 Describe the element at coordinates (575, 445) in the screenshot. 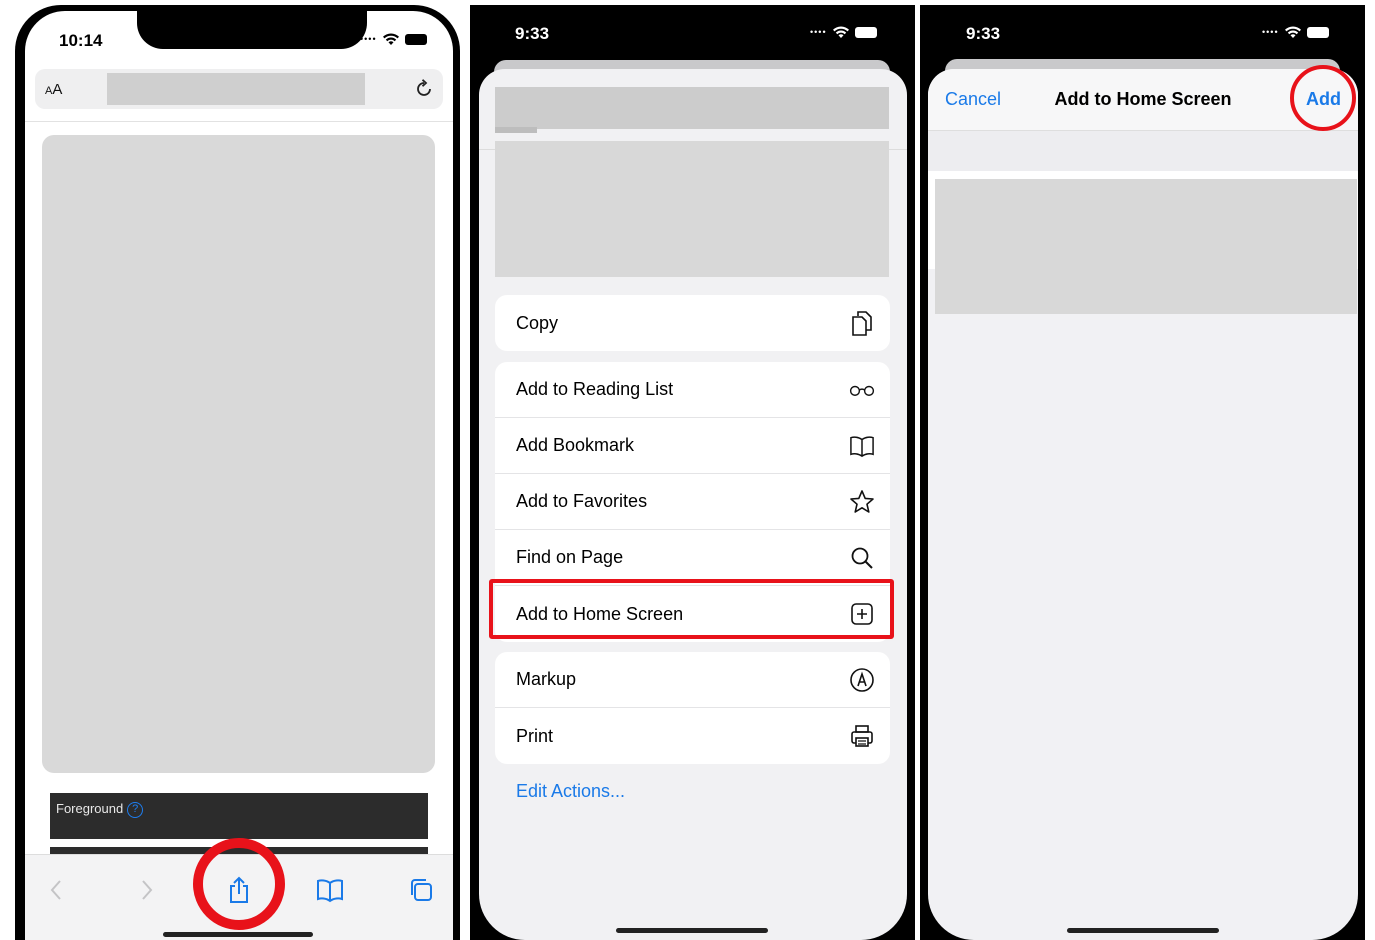

I see `action-label: Add Bookmark` at that location.